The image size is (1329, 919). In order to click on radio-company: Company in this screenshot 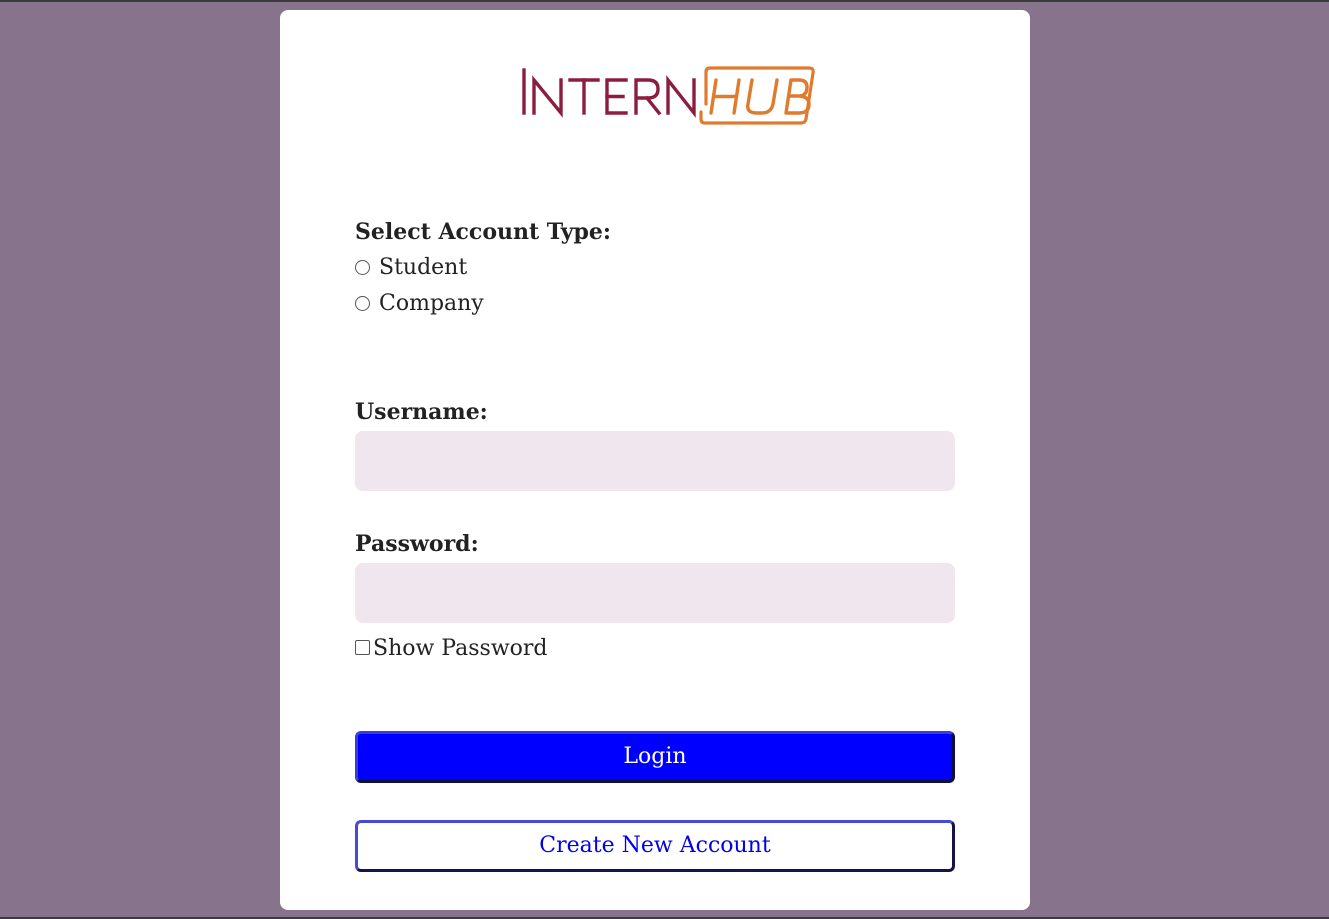, I will do `click(419, 304)`.